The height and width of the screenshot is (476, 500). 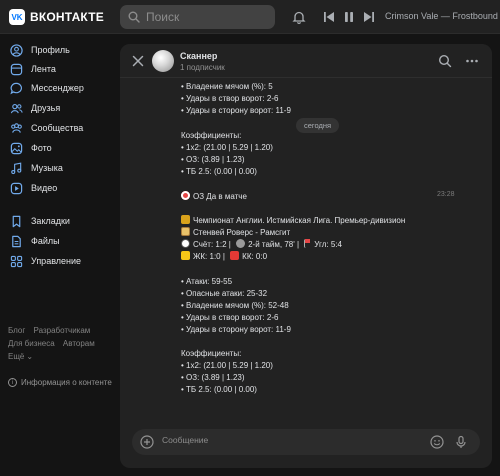 I want to click on footer-link-blog: Блог, so click(x=16, y=330).